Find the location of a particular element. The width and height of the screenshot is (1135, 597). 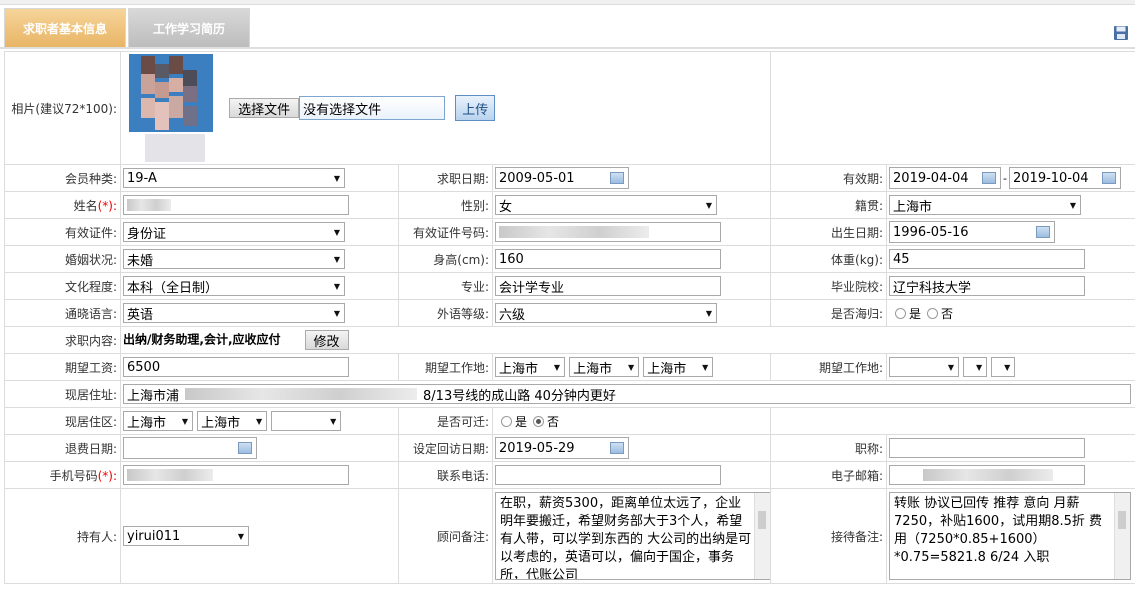

phone-label: 联系电话: is located at coordinates (445, 475).